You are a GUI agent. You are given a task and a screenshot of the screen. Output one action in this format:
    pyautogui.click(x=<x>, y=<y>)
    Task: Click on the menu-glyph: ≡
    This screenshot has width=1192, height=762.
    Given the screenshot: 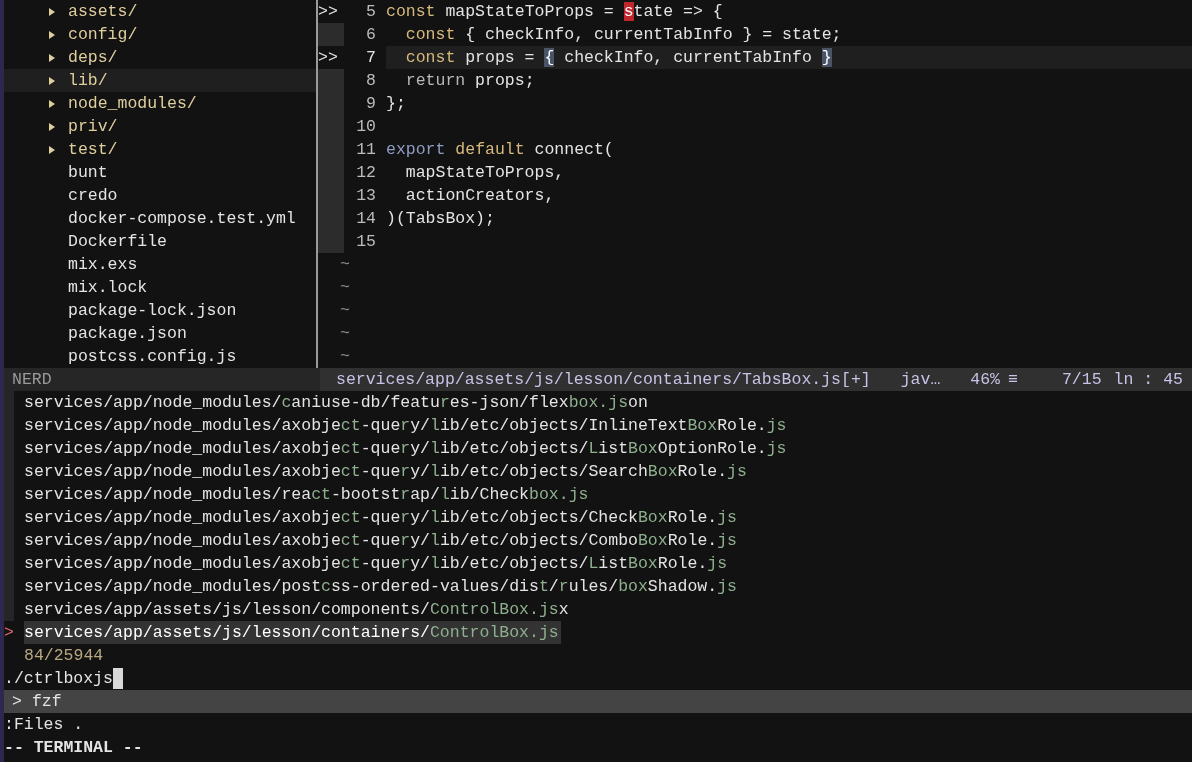 What is the action you would take?
    pyautogui.click(x=1013, y=380)
    